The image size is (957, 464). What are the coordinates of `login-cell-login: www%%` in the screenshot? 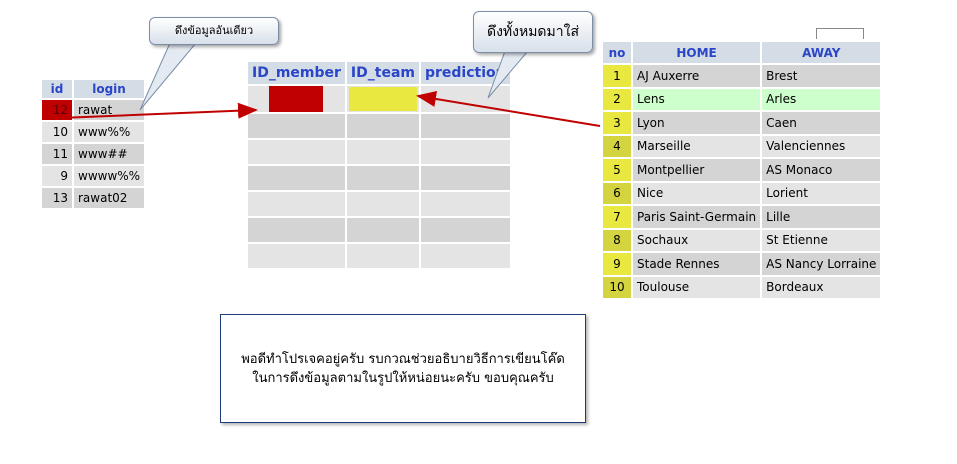 It's located at (109, 132).